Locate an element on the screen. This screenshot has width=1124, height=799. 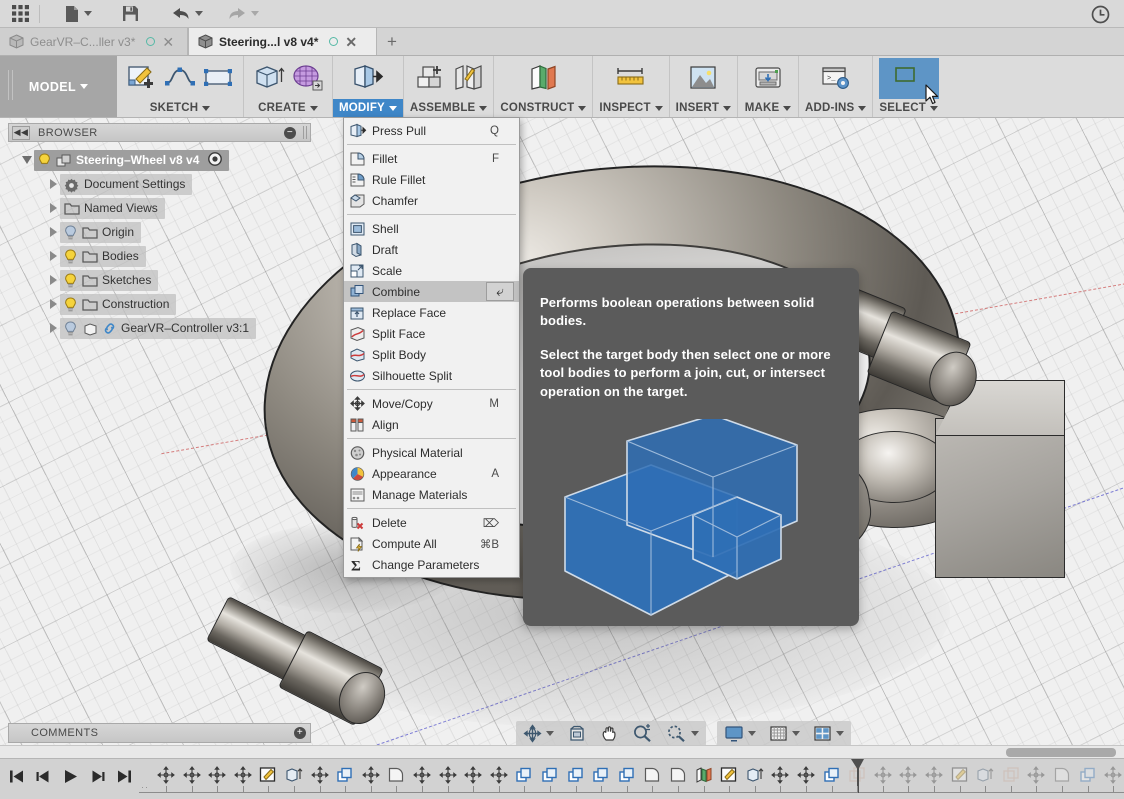
menu-item-combine: Combine ⤶ is located at coordinates (431, 291).